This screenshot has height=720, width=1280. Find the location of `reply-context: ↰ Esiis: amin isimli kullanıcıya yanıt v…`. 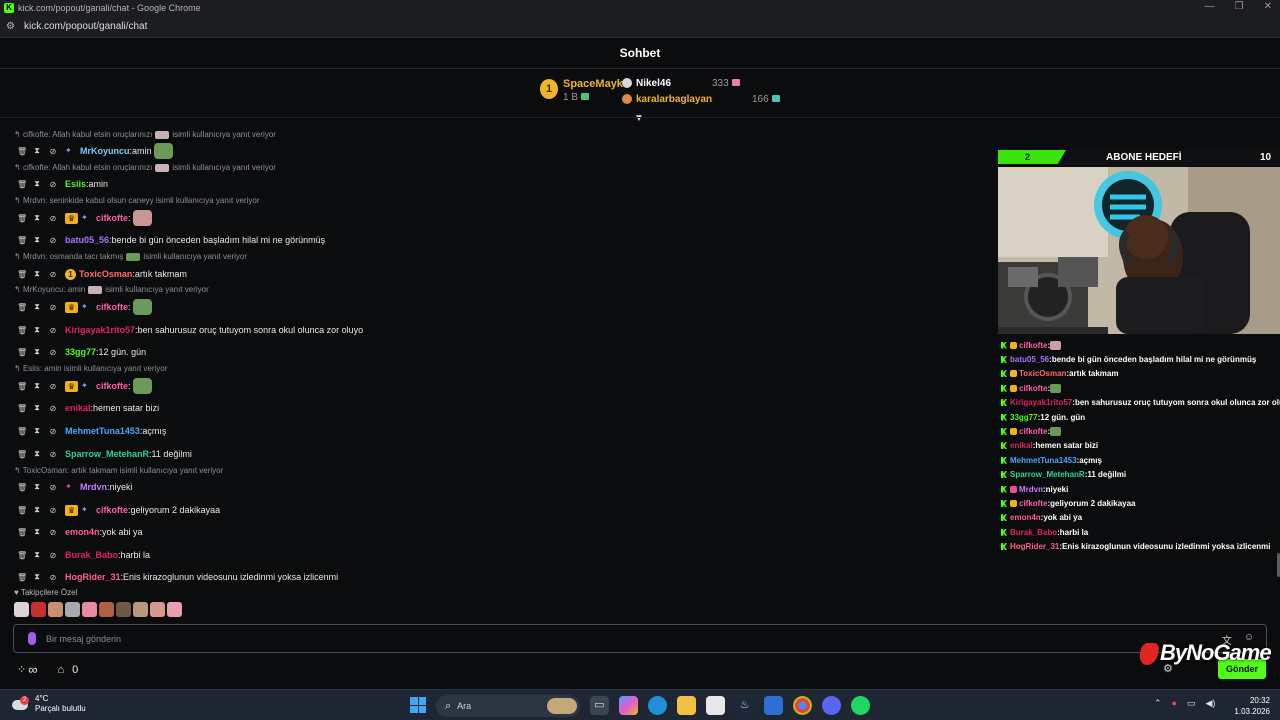

reply-context: ↰ Esiis: amin isimli kullanıcıya yanıt v… is located at coordinates (90, 368).